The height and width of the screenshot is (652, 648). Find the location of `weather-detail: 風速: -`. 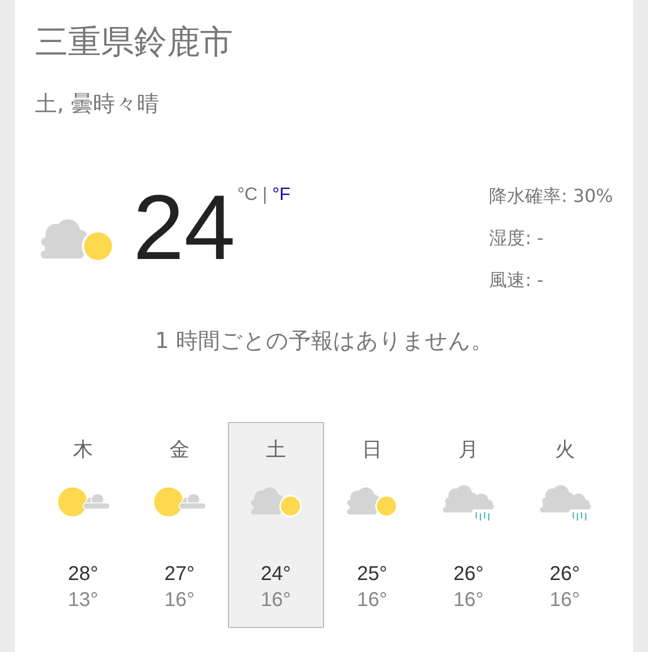

weather-detail: 風速: - is located at coordinates (516, 281).